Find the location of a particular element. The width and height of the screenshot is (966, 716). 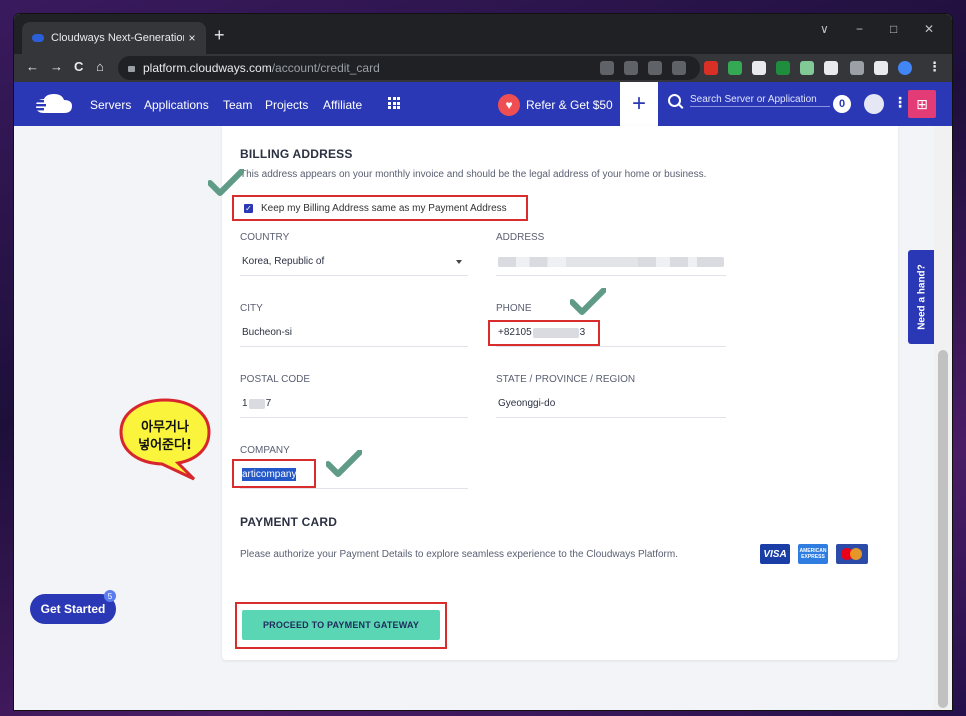

need-a-hand-label: Need a hand? is located at coordinates (922, 297).